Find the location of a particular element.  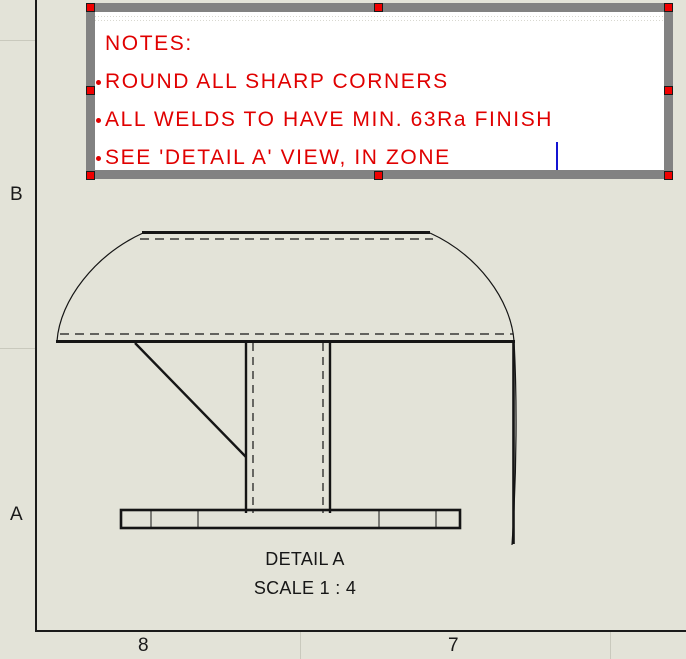

handle-top-center is located at coordinates (378, 7).